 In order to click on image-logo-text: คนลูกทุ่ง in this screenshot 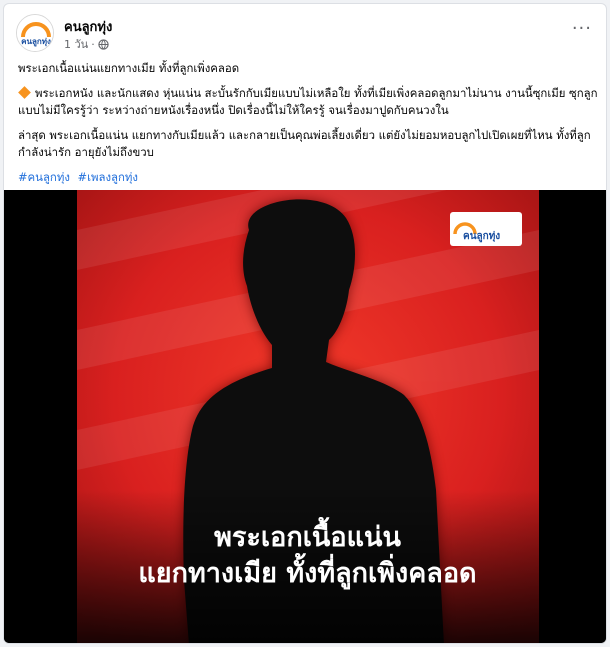, I will do `click(481, 236)`.